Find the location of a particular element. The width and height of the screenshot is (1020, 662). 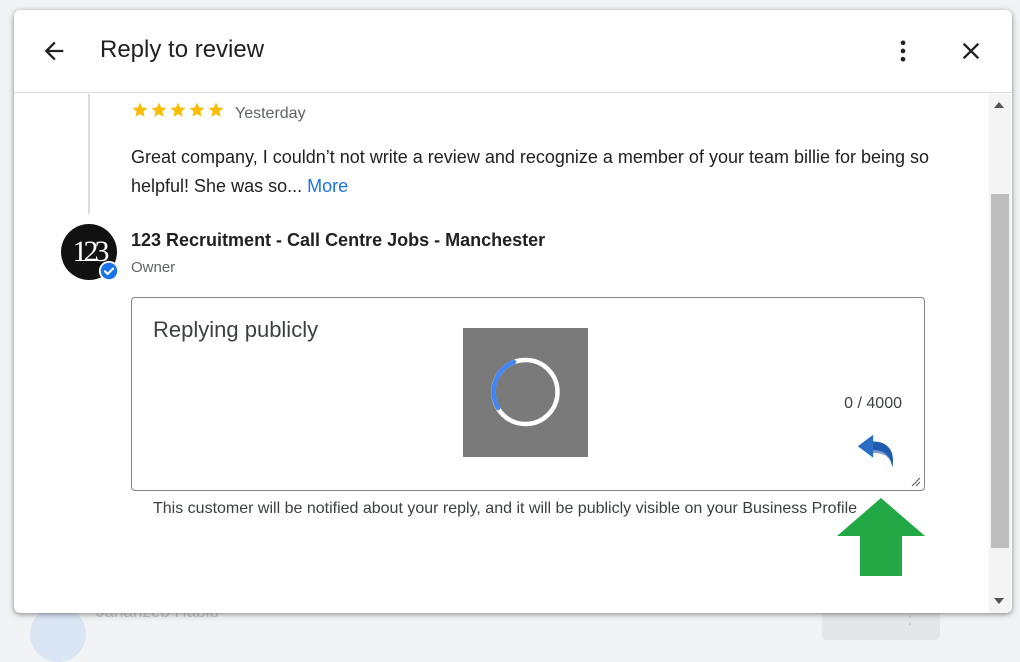

background-avatar is located at coordinates (58, 634).